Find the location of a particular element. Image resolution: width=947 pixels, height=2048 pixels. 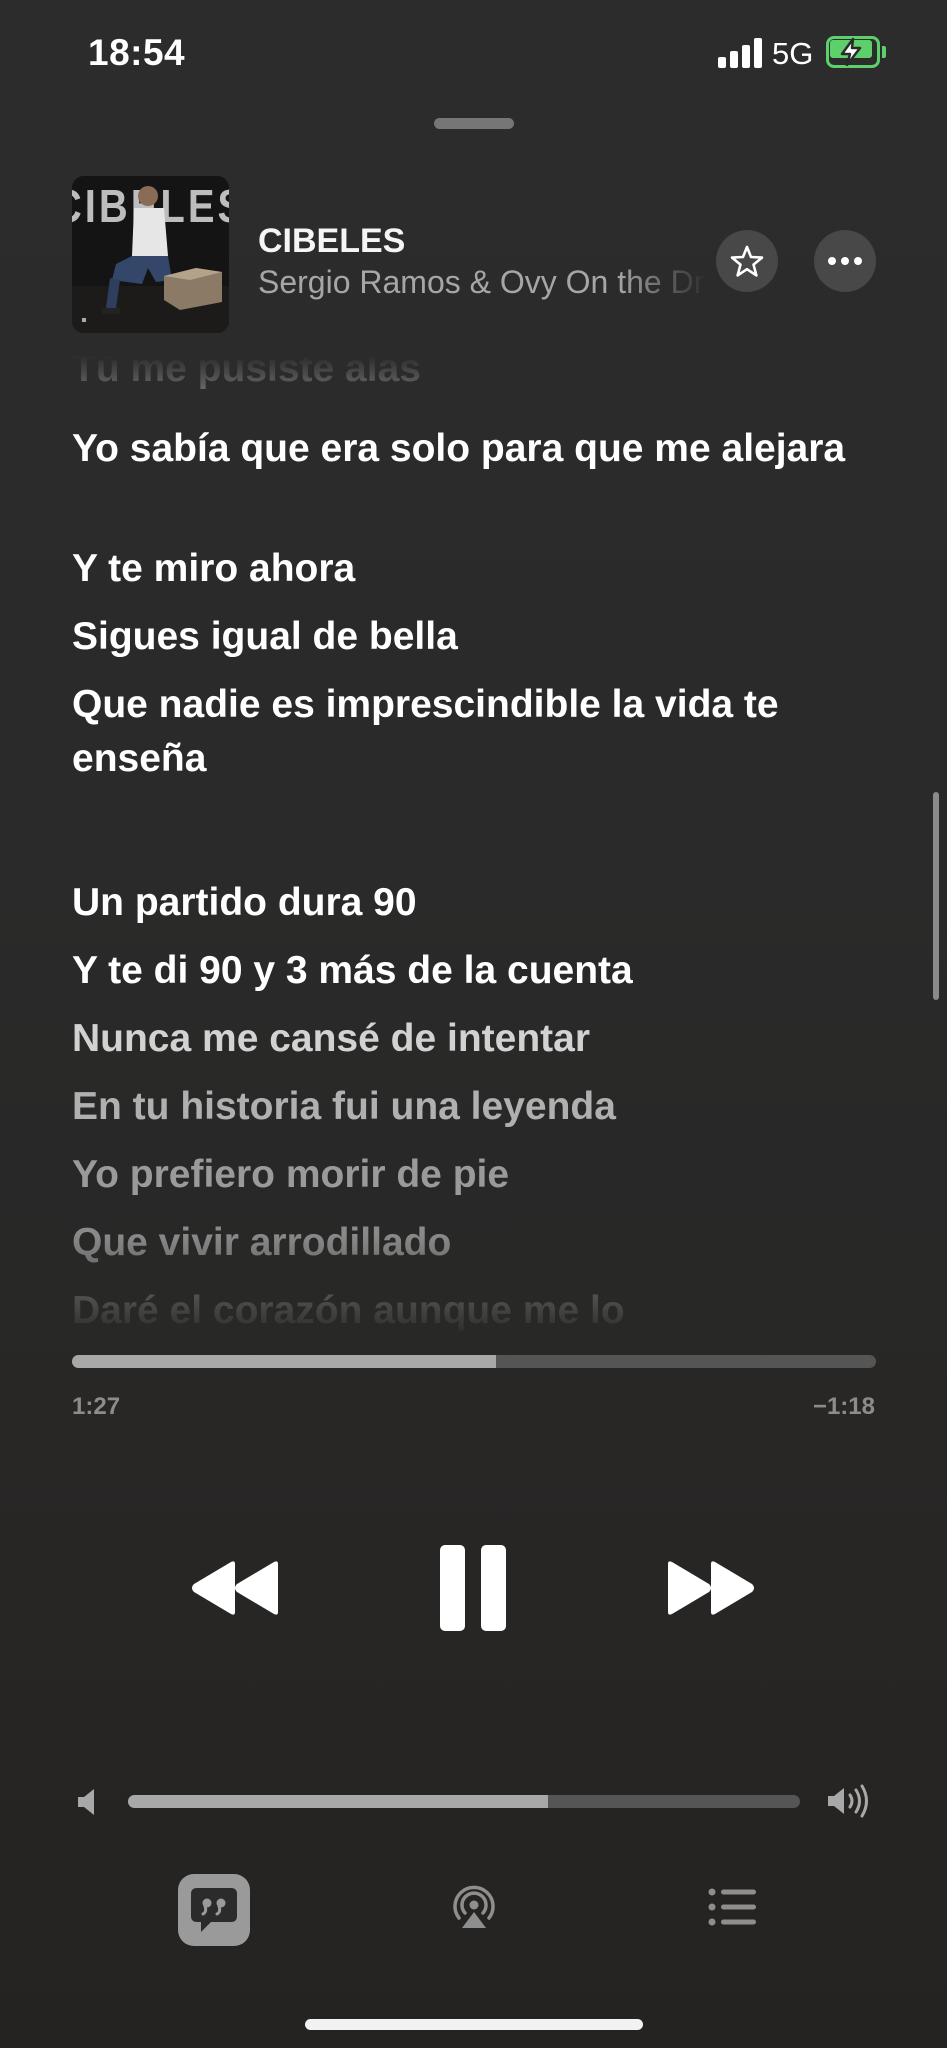

lyric-line: Un partido dura 90 is located at coordinates (482, 903).